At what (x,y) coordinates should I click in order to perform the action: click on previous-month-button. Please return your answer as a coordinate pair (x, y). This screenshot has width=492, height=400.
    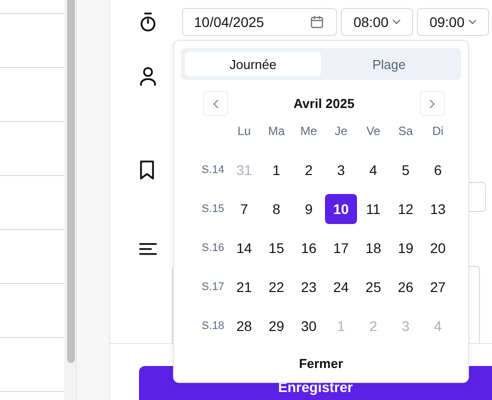
    Looking at the image, I should click on (215, 103).